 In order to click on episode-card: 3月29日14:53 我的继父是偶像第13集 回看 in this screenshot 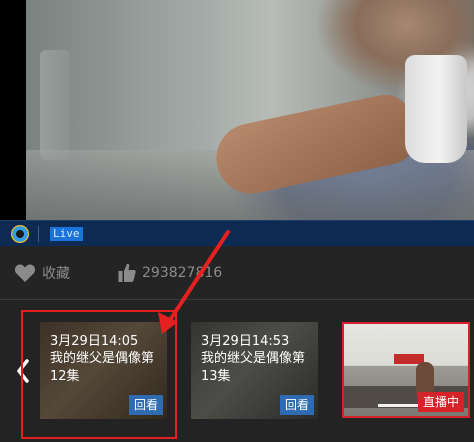, I will do `click(254, 370)`.